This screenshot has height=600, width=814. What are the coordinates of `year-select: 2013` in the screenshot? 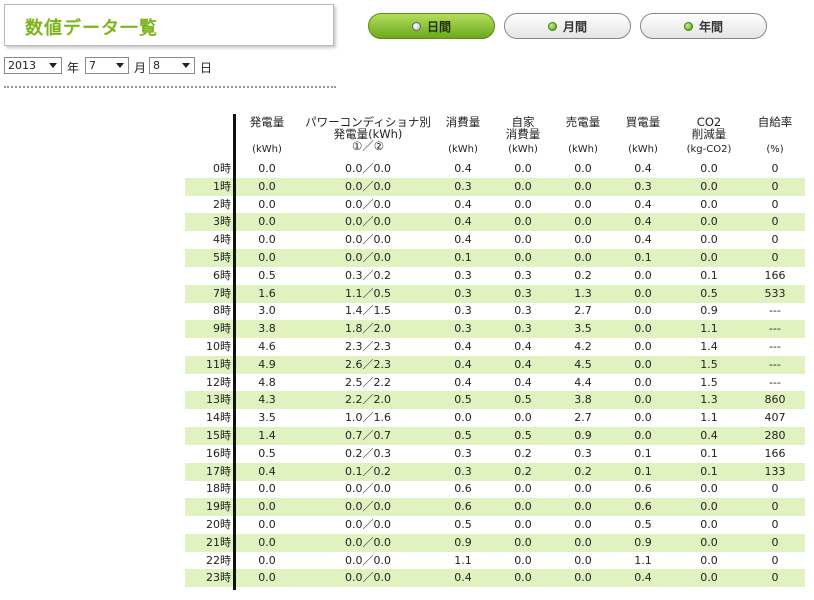 It's located at (33, 65).